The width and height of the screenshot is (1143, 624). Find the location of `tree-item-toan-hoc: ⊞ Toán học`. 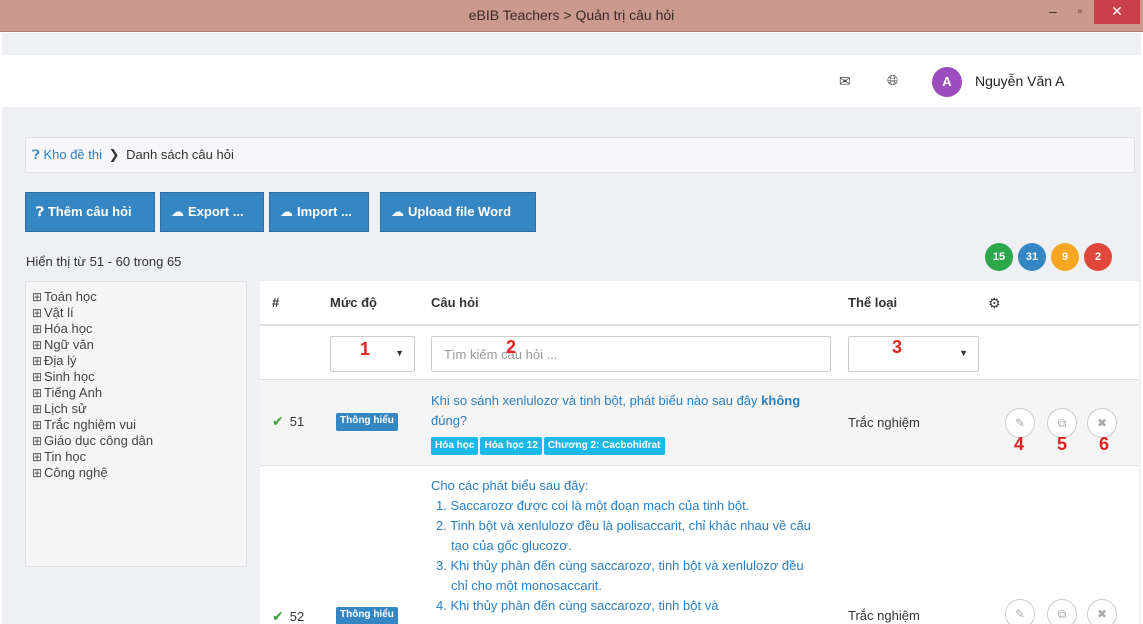

tree-item-toan-hoc: ⊞ Toán học is located at coordinates (139, 297).